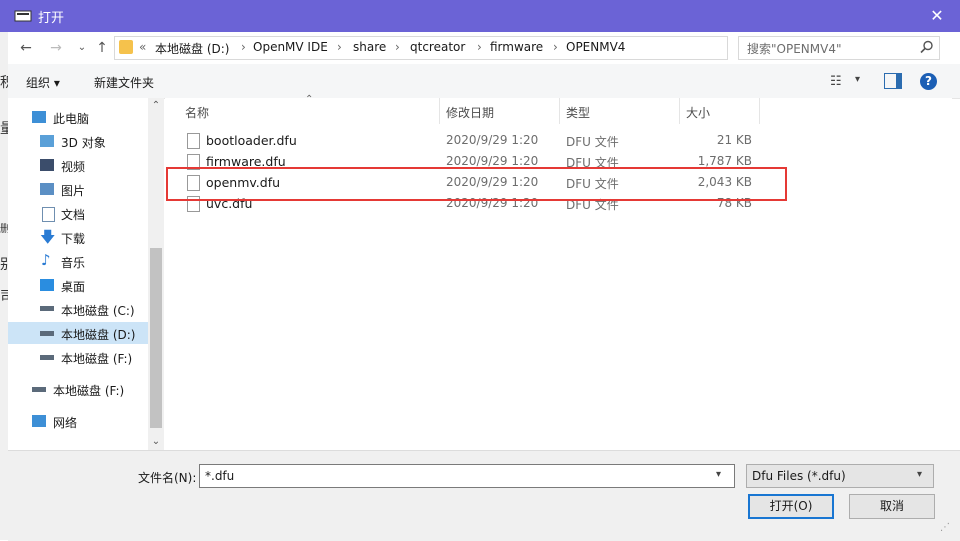 The width and height of the screenshot is (960, 541). I want to click on sidebar-item-label: 视频, so click(73, 167).